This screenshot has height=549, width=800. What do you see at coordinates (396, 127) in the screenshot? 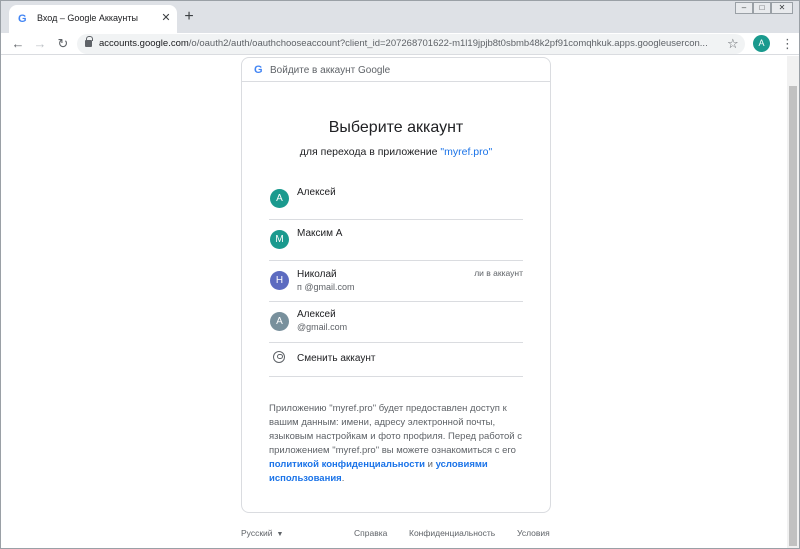
I see `page-title: Выберите аккаунт` at bounding box center [396, 127].